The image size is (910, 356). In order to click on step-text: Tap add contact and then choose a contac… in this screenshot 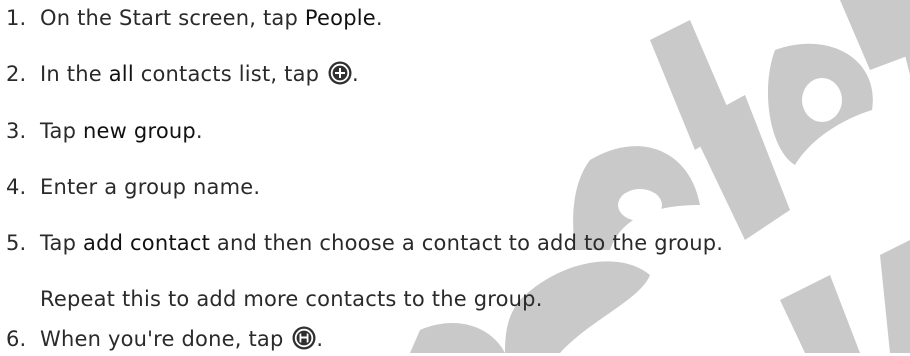, I will do `click(382, 243)`.